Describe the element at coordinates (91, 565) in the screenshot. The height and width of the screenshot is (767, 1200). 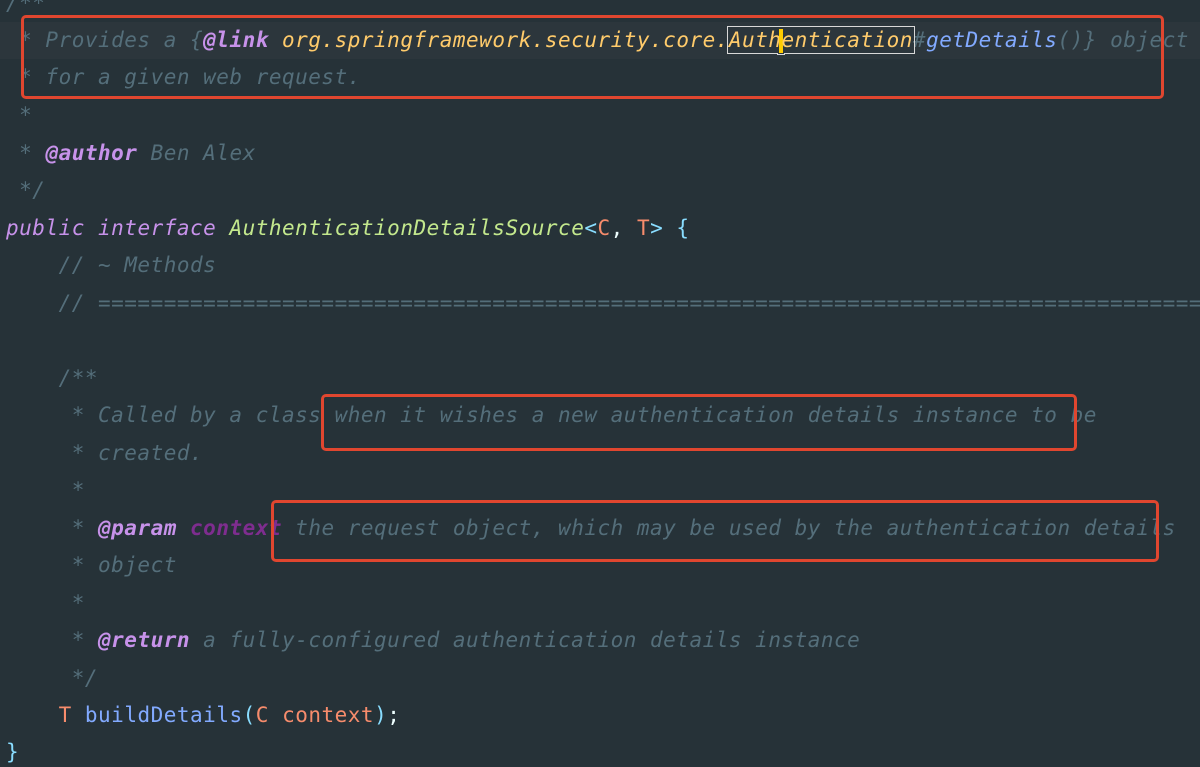
I see `code-line-16: * object` at that location.